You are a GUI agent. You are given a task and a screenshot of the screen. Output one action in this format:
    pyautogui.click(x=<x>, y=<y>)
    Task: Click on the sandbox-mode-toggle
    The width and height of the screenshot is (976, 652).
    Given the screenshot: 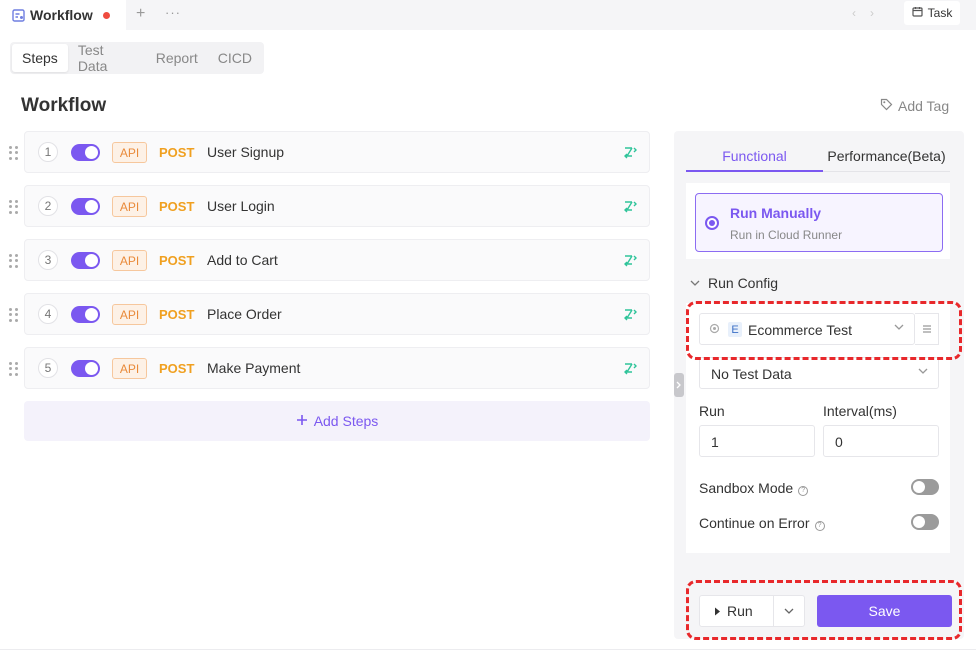 What is the action you would take?
    pyautogui.click(x=925, y=487)
    